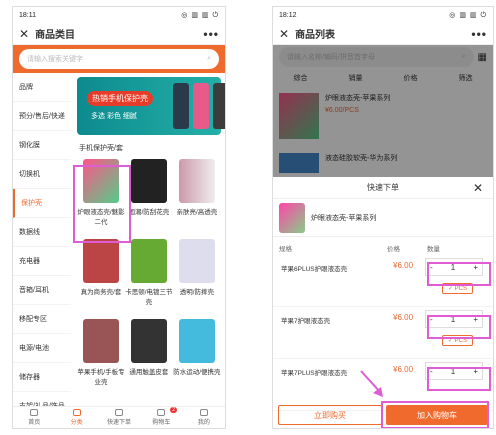  Describe the element at coordinates (383, 15) in the screenshot. I see `status-bar: 18:12 ◎ ▥ ▥ ⏻` at that location.